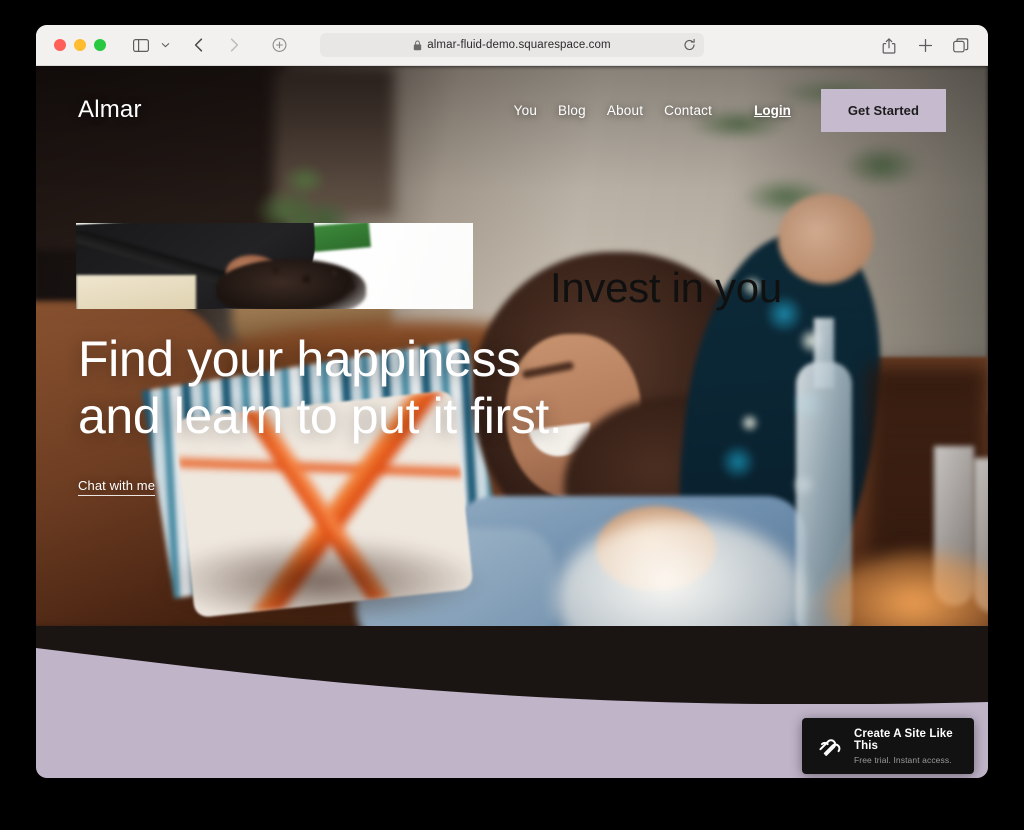 The height and width of the screenshot is (830, 1024). Describe the element at coordinates (117, 487) in the screenshot. I see `hero-cta-link: Chat with me` at that location.